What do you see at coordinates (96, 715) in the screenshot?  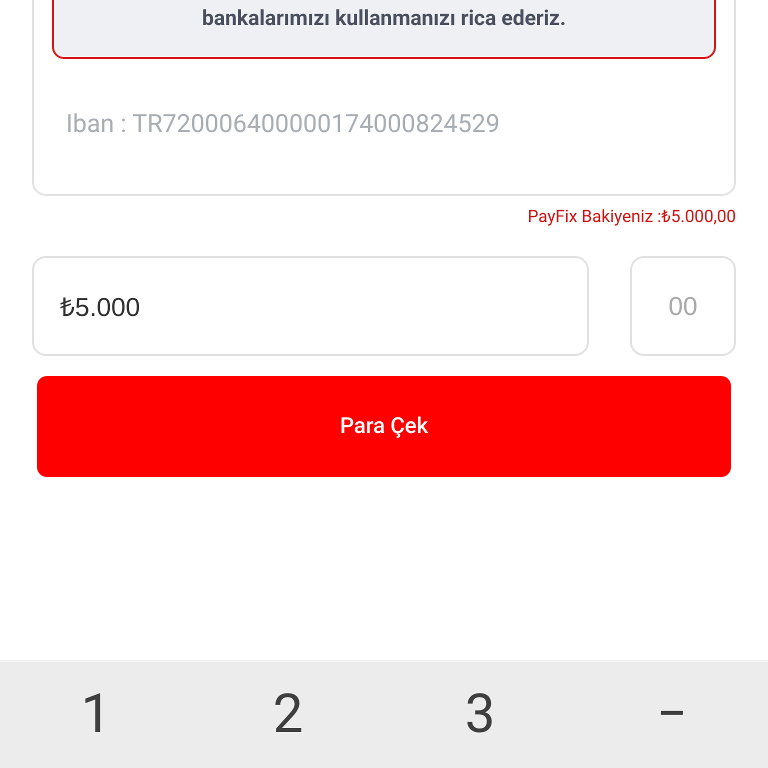 I see `keyboard-key: 1` at bounding box center [96, 715].